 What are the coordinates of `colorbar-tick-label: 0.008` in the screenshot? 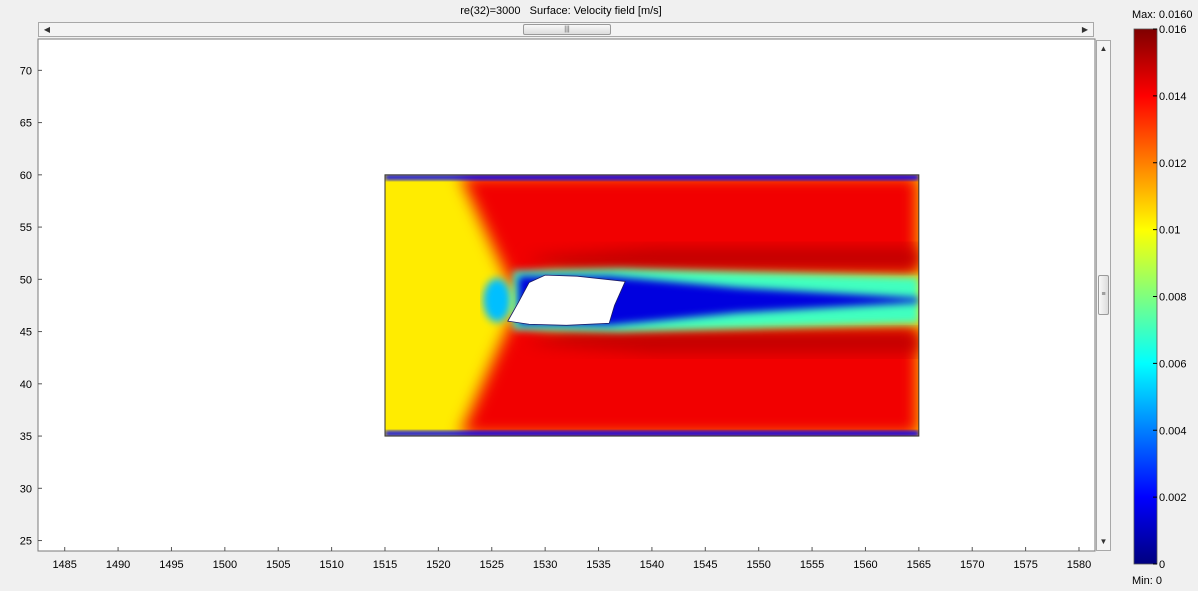 It's located at (1173, 298).